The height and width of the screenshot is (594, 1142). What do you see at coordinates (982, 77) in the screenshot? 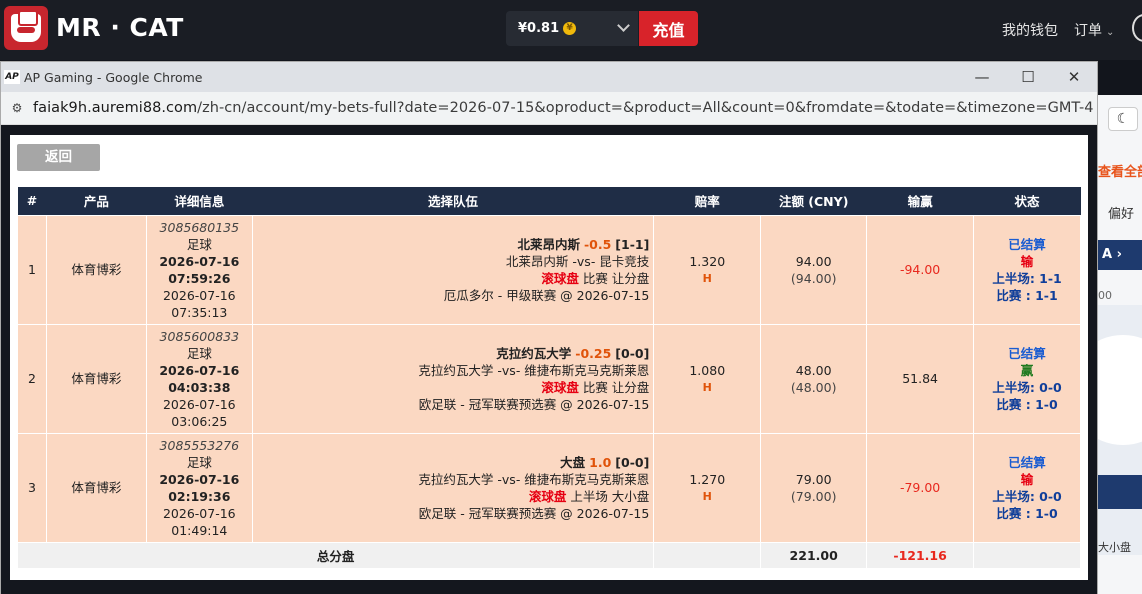
I see `minimize-button: —` at bounding box center [982, 77].